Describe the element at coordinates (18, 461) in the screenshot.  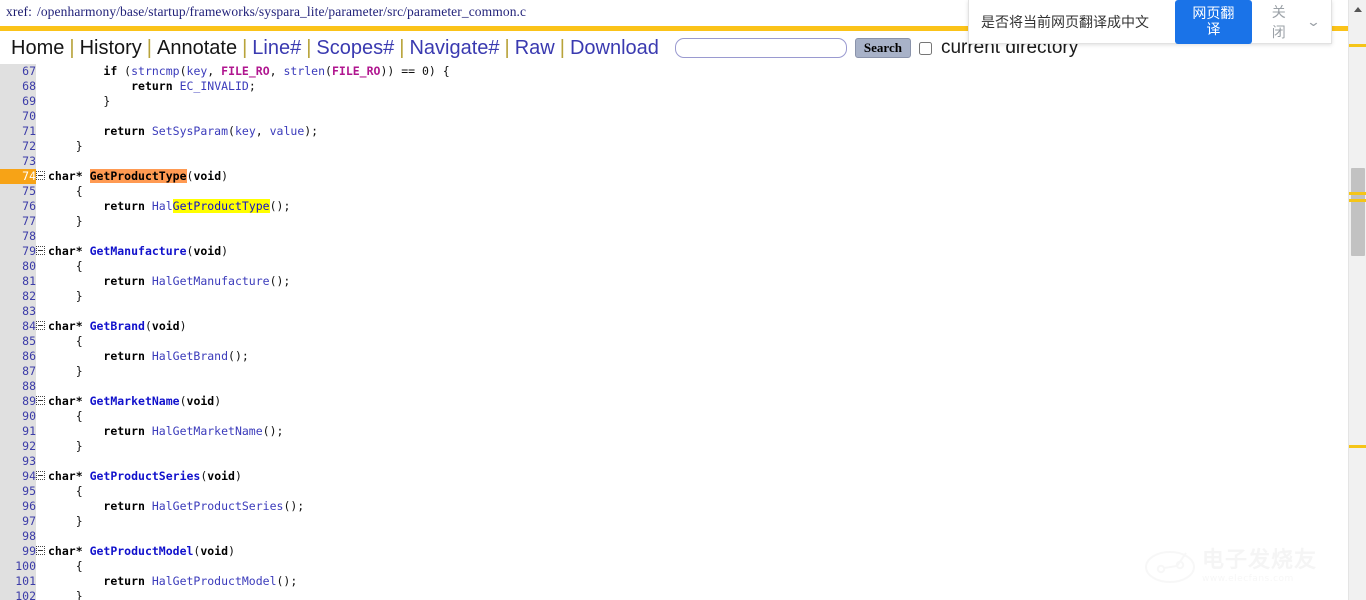
I see `line-number: 93` at that location.